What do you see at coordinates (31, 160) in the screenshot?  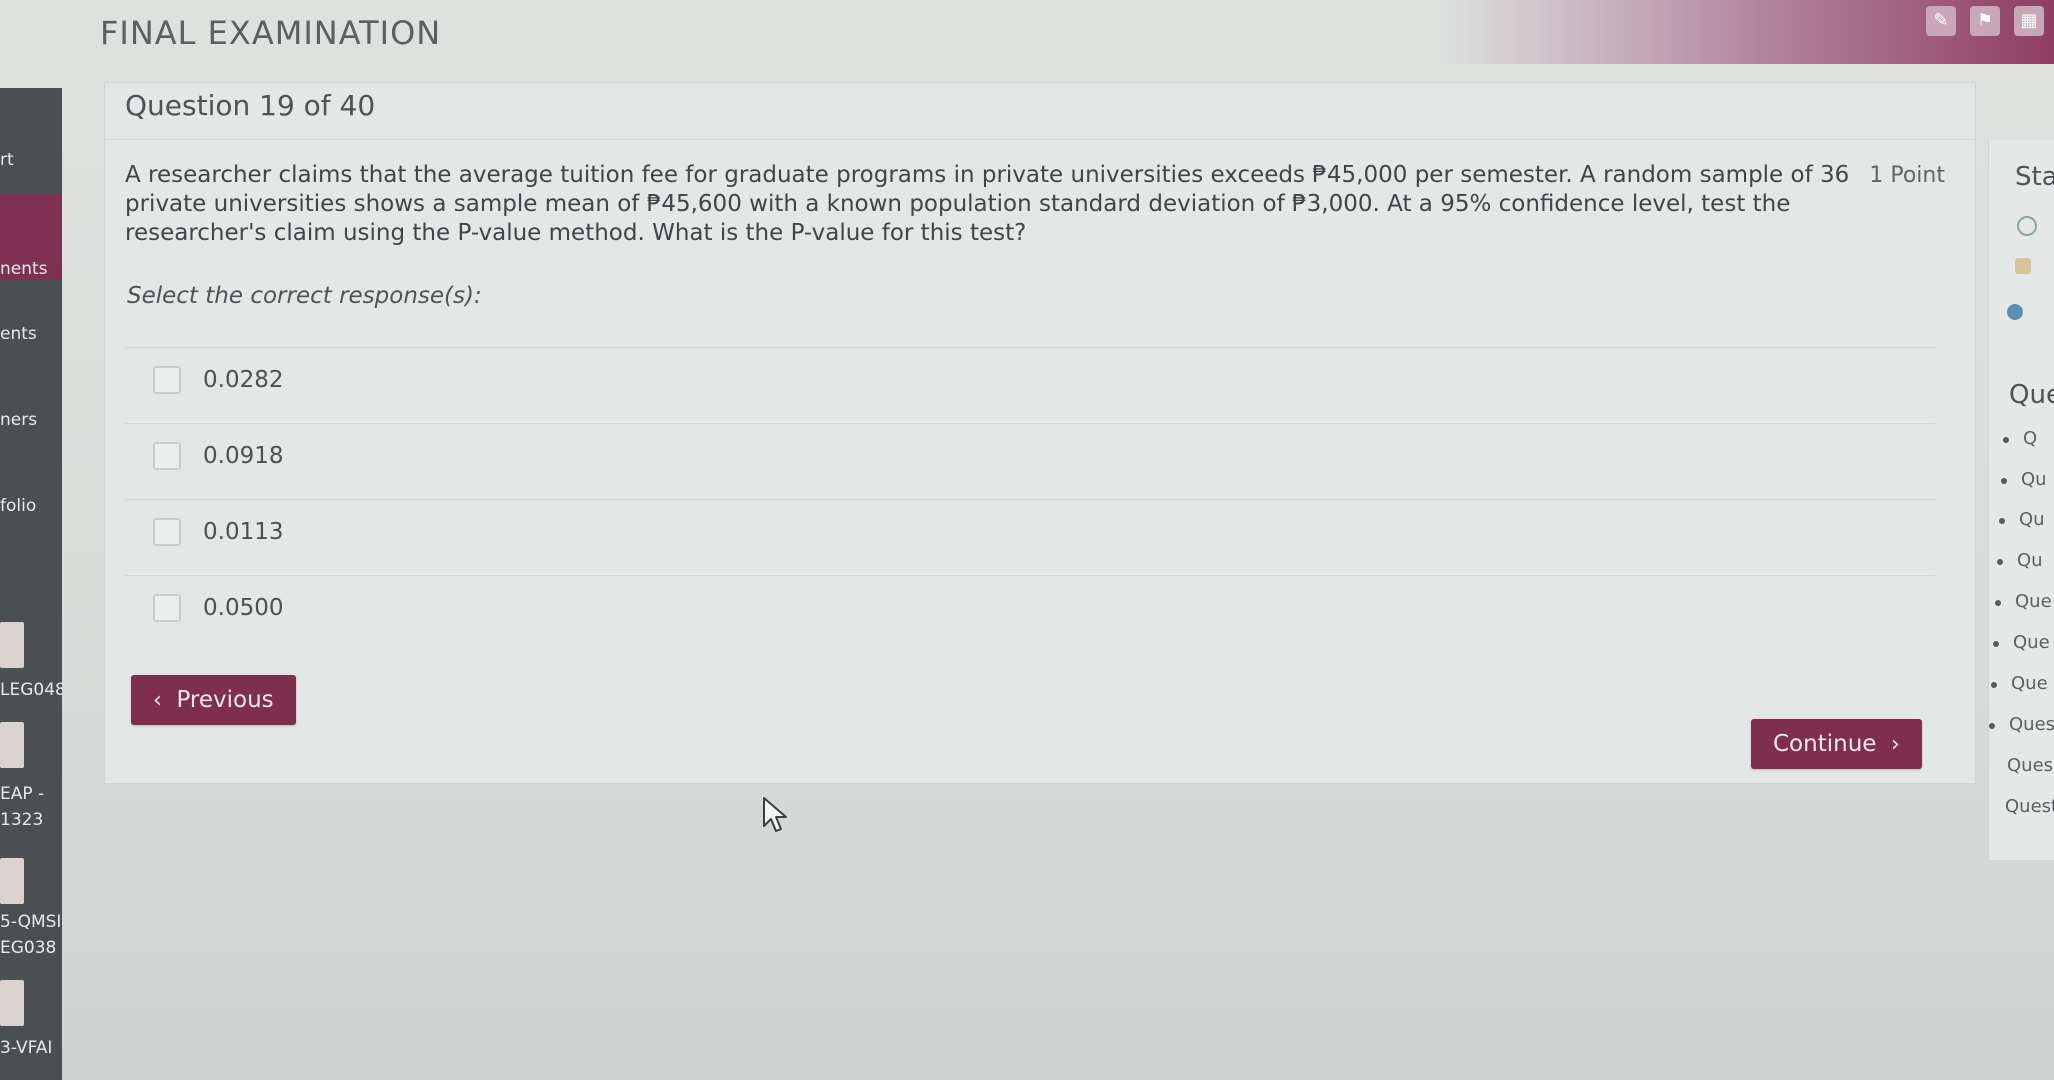 I see `sidebar-item-1: rt` at bounding box center [31, 160].